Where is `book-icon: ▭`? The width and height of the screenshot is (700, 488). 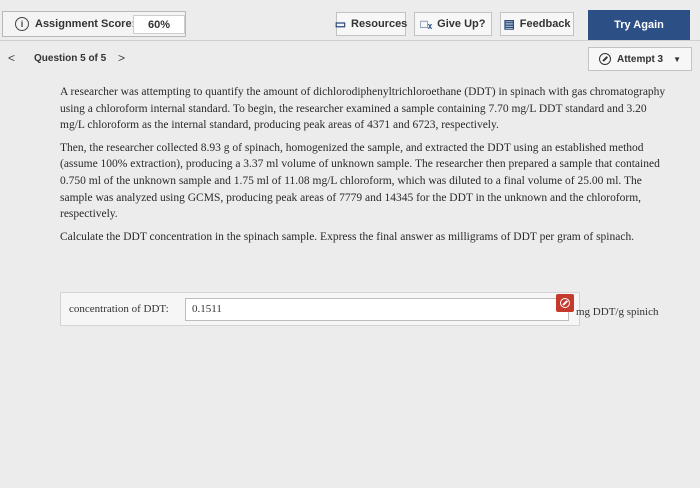 book-icon: ▭ is located at coordinates (340, 24).